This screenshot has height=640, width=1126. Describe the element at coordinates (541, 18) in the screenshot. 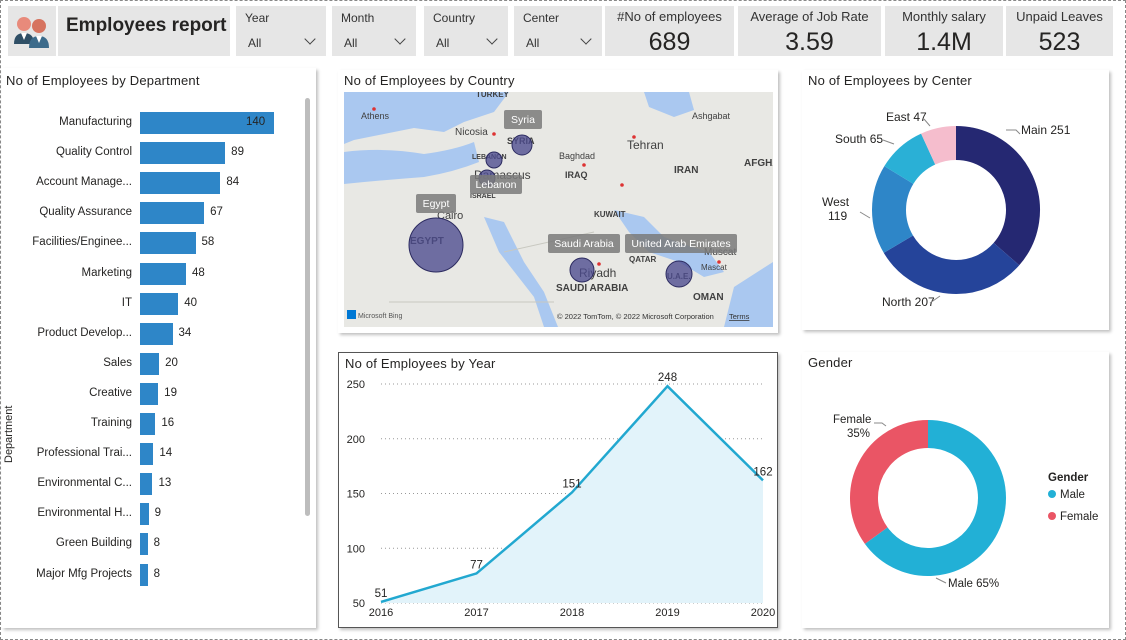

I see `center-slicer-label: Center` at that location.